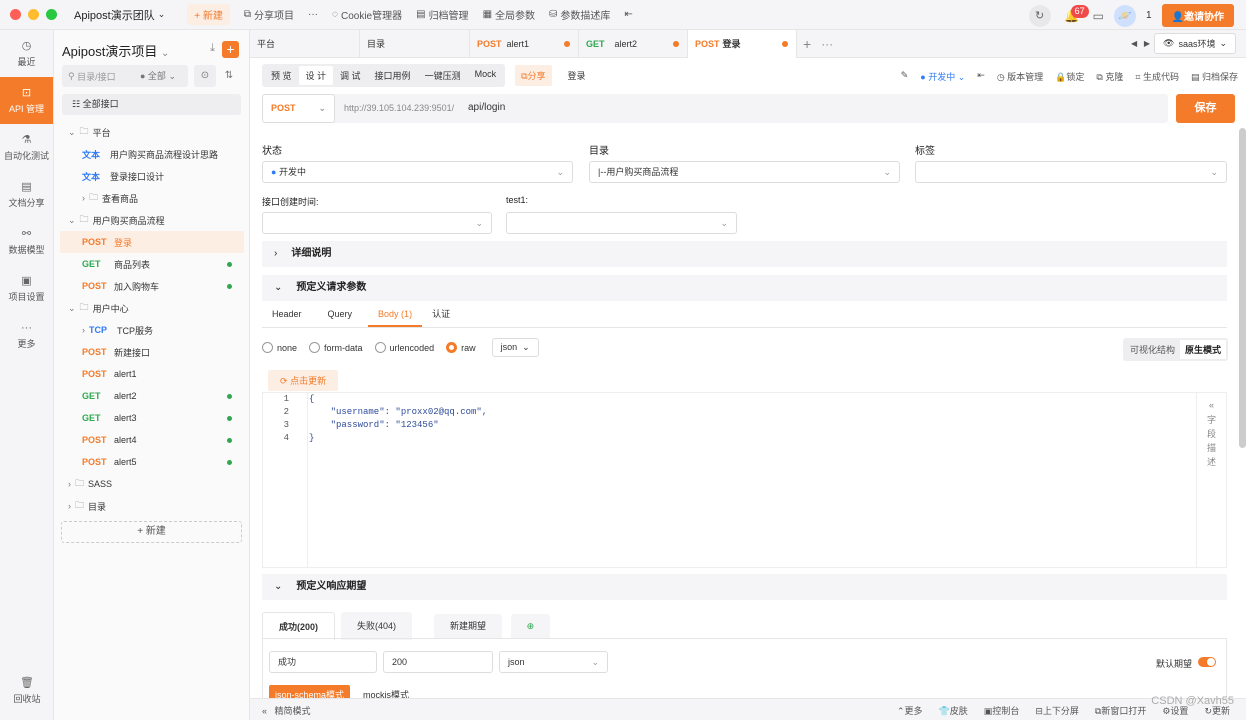 This screenshot has width=1246, height=720. What do you see at coordinates (1071, 172) in the screenshot?
I see `tag-field: ⌄` at bounding box center [1071, 172].